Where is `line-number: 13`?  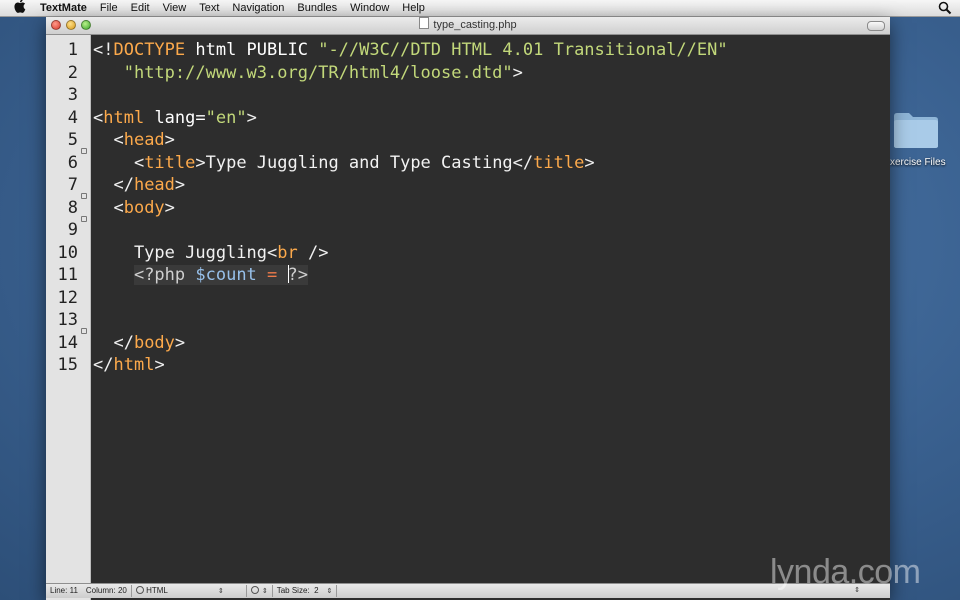 line-number: 13 is located at coordinates (67, 320).